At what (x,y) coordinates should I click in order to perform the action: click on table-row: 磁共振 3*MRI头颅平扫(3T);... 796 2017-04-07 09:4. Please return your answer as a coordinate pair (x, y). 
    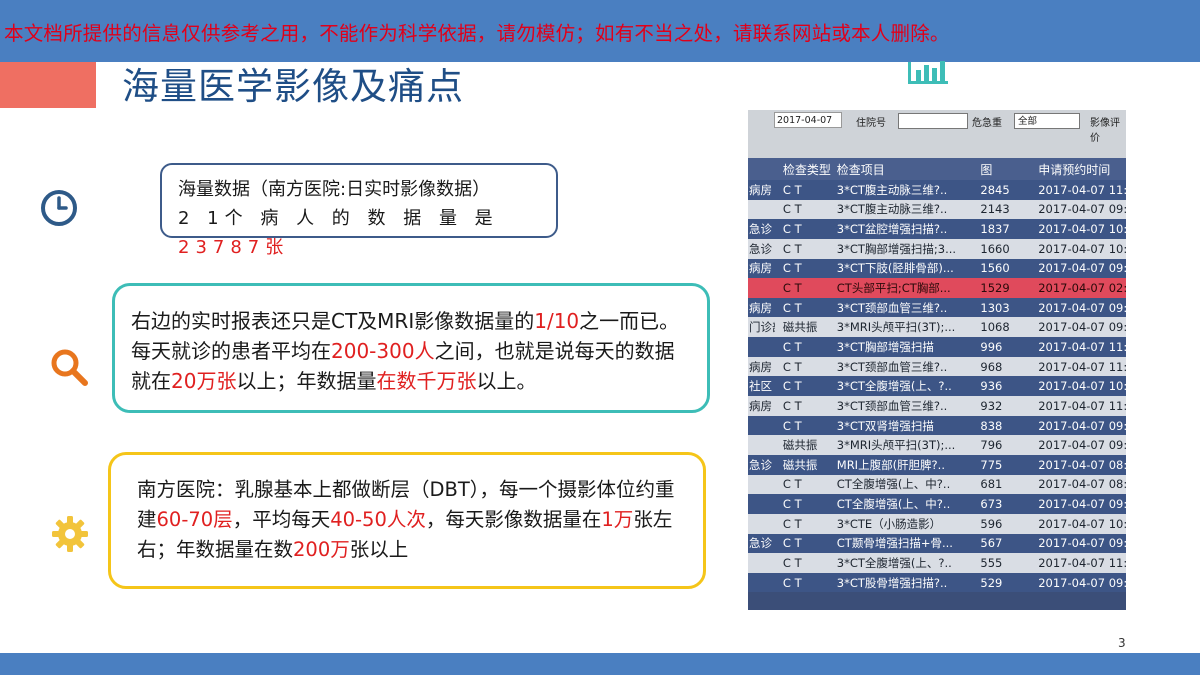
    Looking at the image, I should click on (937, 445).